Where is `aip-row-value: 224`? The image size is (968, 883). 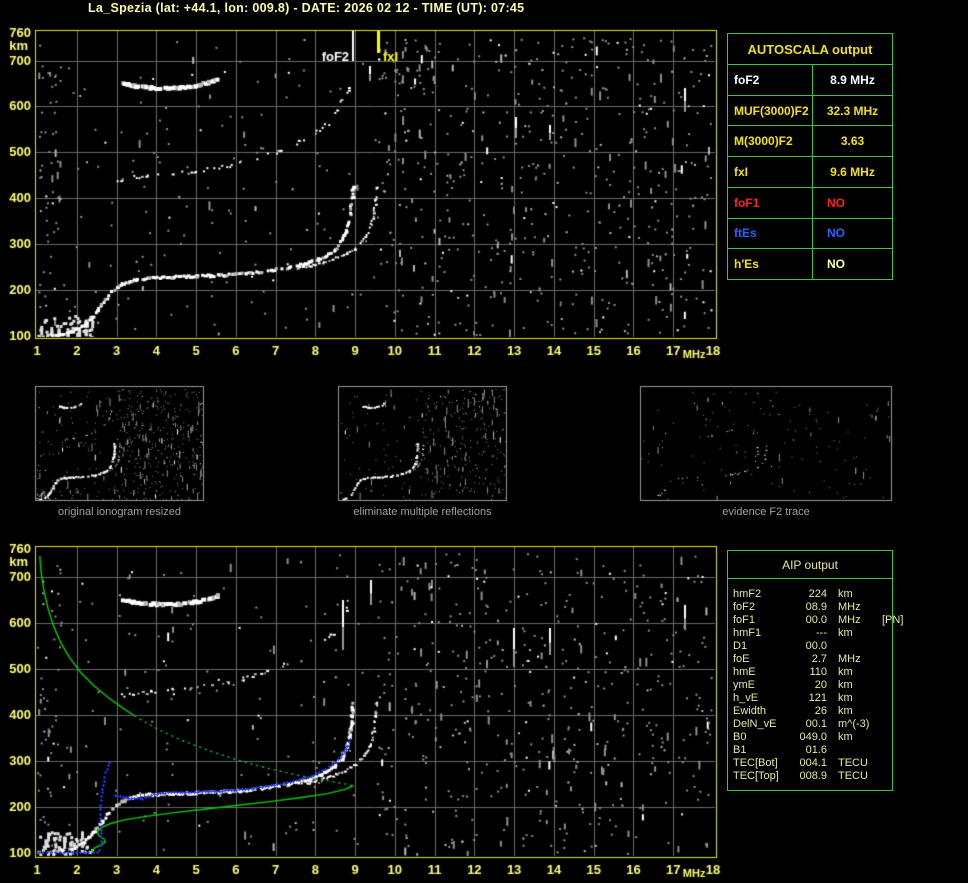 aip-row-value: 224 is located at coordinates (817, 594).